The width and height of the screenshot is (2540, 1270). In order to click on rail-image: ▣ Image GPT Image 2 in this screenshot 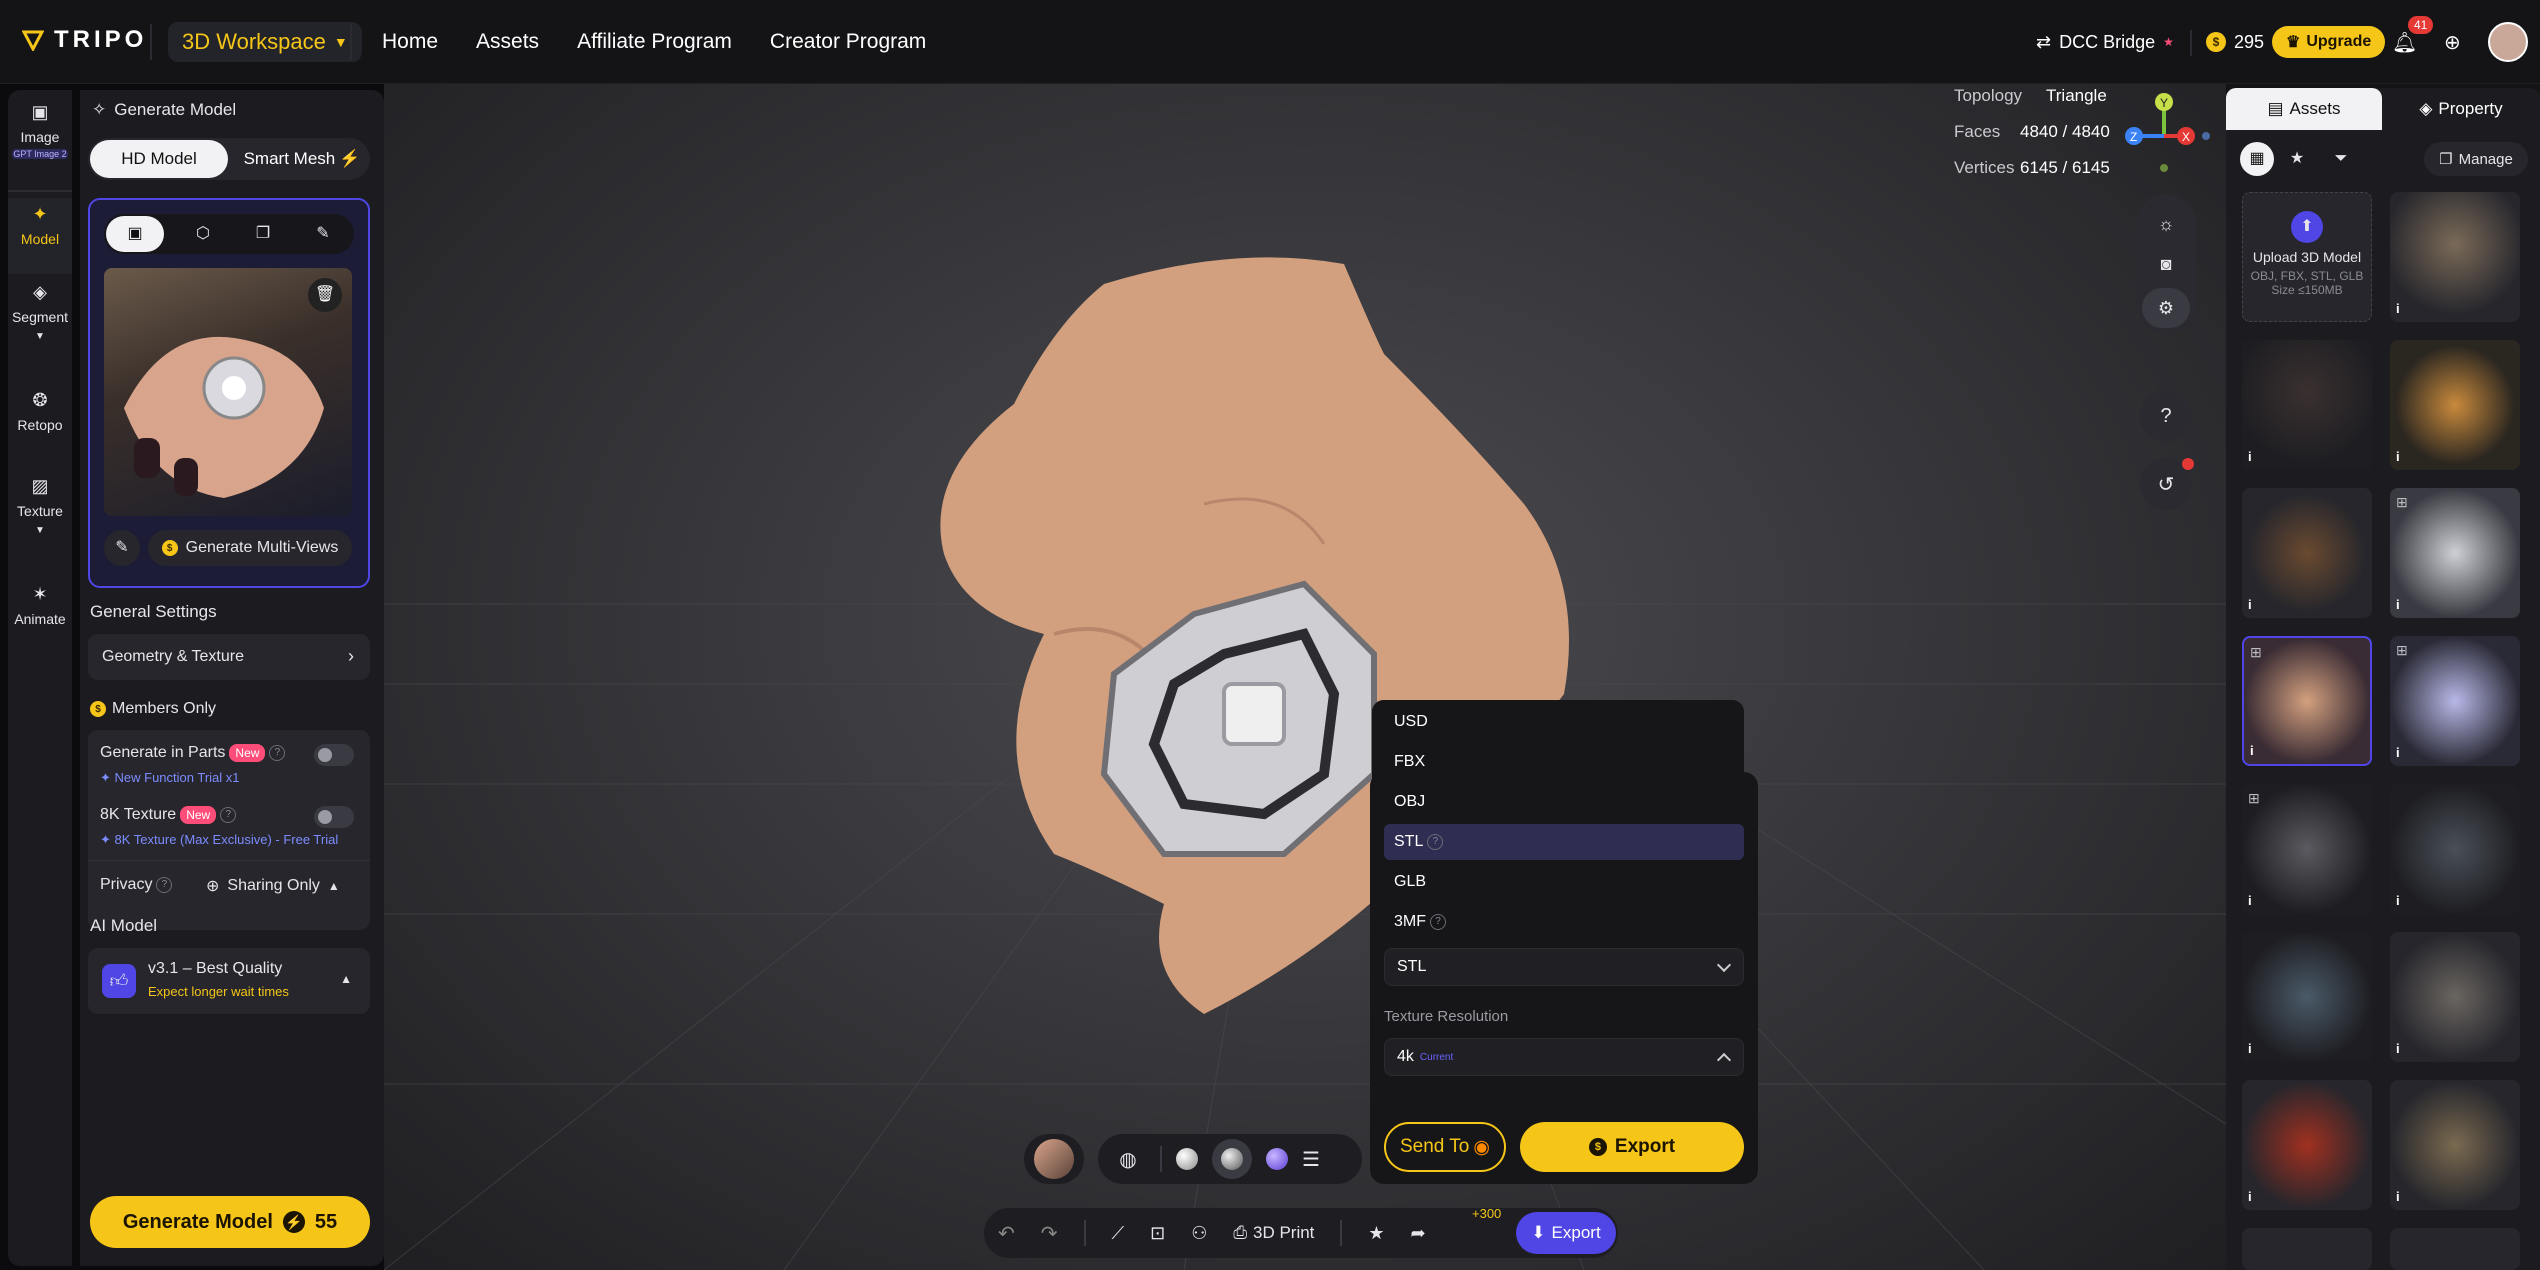, I will do `click(40, 130)`.